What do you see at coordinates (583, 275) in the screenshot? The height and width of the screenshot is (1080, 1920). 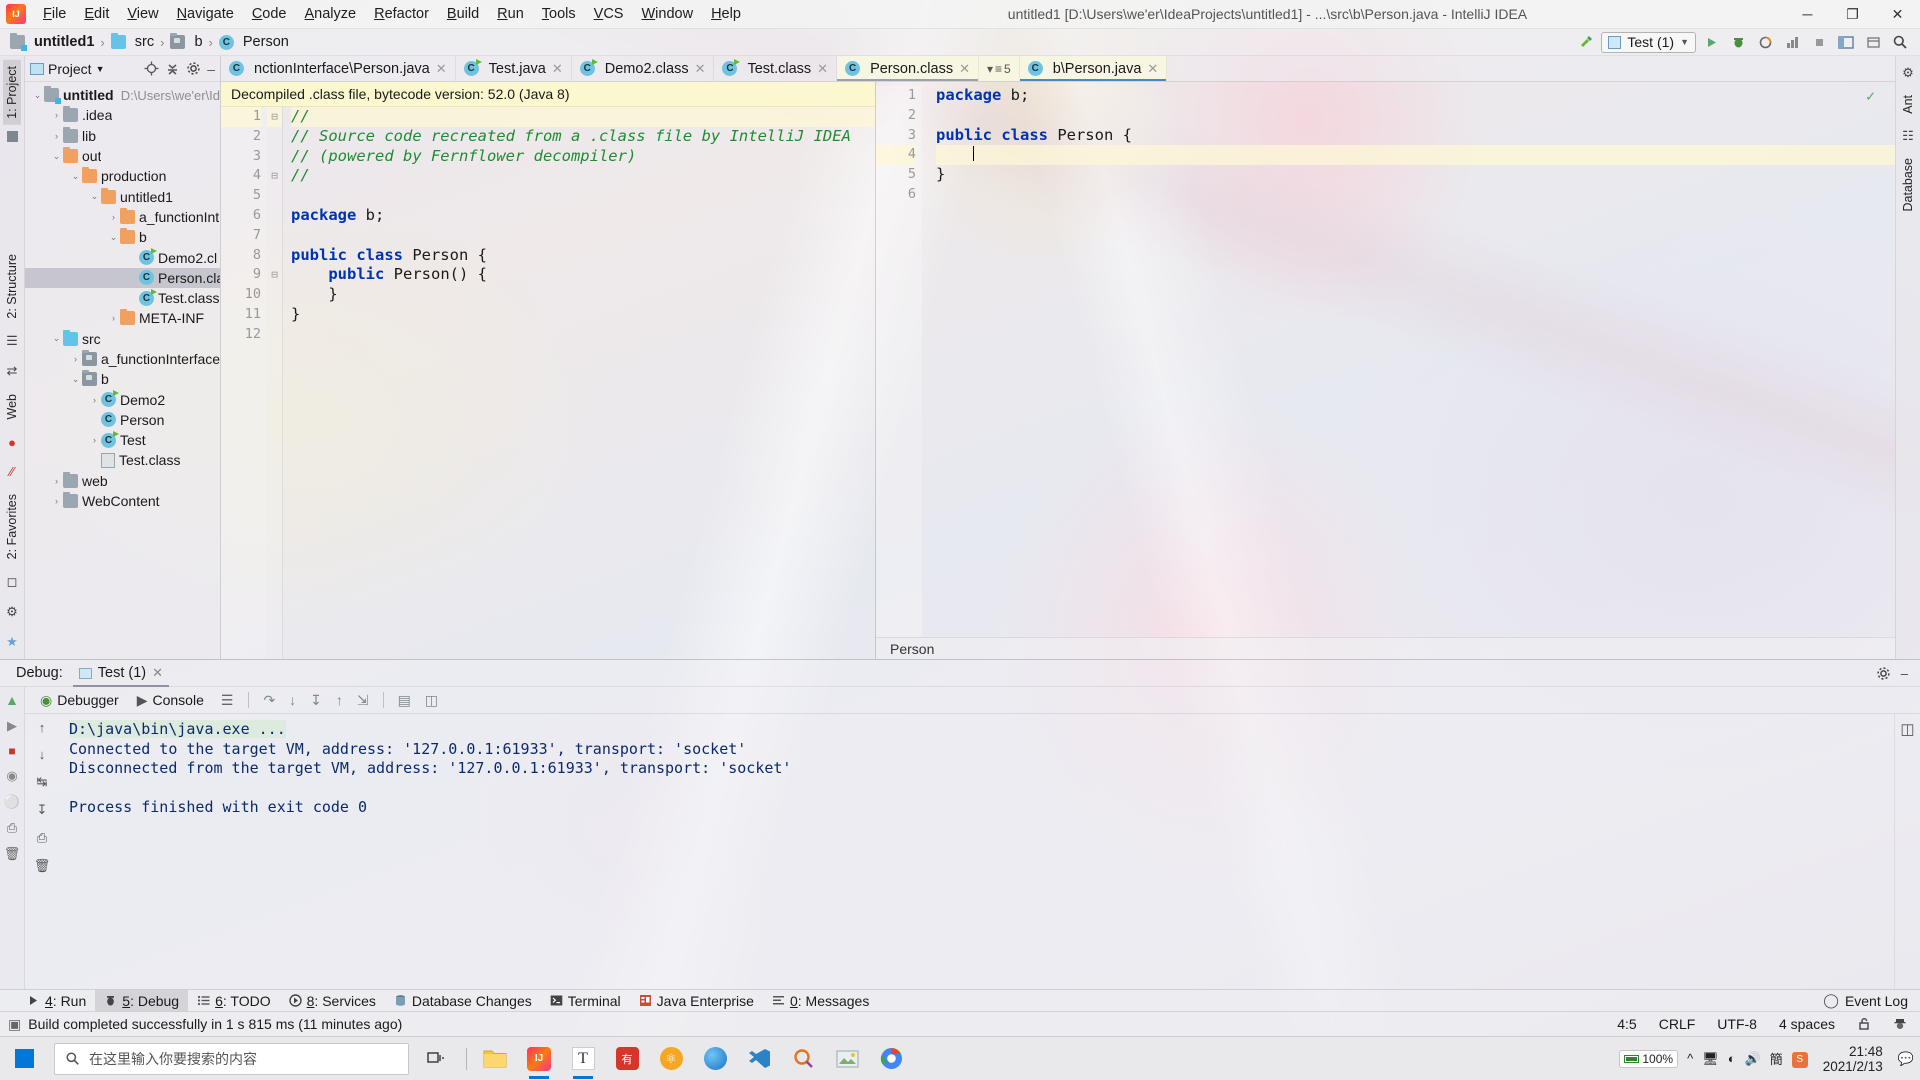 I see `code-line: public Person() {` at bounding box center [583, 275].